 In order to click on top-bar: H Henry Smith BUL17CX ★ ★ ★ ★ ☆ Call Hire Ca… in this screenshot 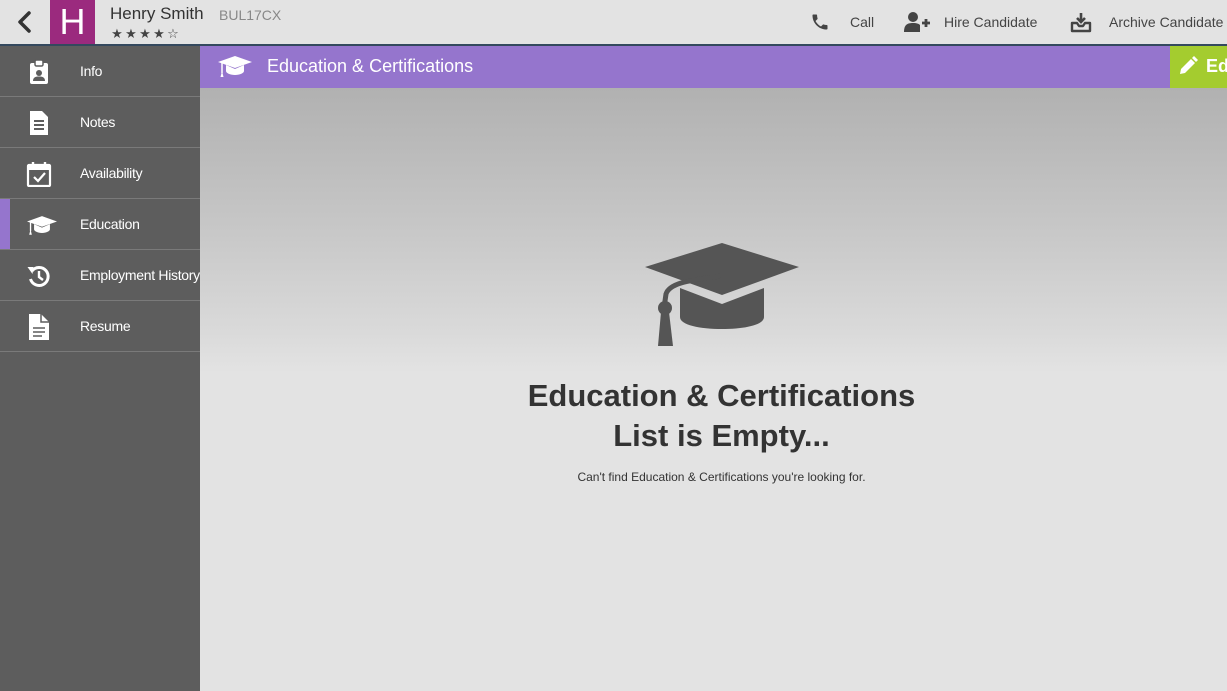, I will do `click(613, 23)`.